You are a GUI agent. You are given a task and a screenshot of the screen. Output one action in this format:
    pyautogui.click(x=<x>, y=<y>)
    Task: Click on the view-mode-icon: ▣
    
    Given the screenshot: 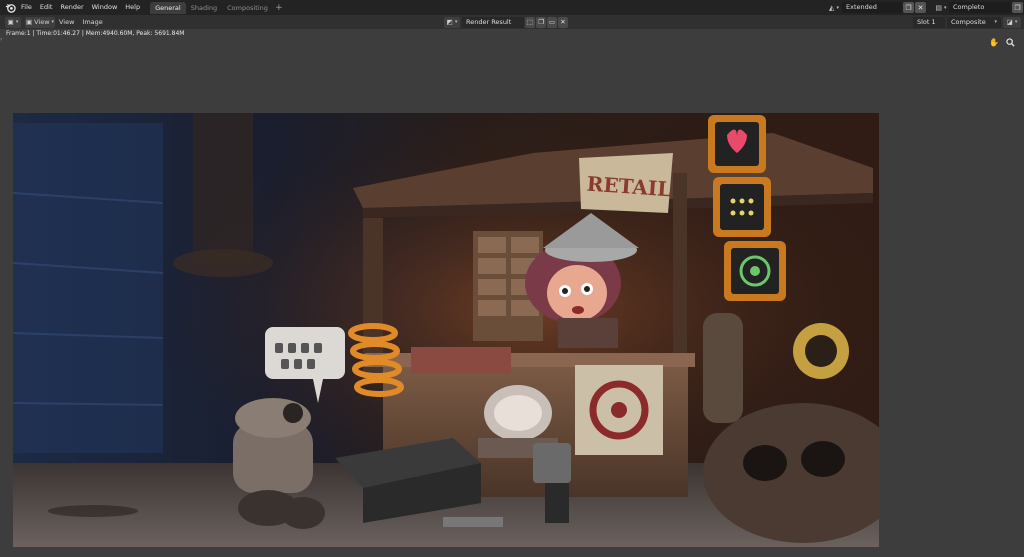 What is the action you would take?
    pyautogui.click(x=29, y=22)
    